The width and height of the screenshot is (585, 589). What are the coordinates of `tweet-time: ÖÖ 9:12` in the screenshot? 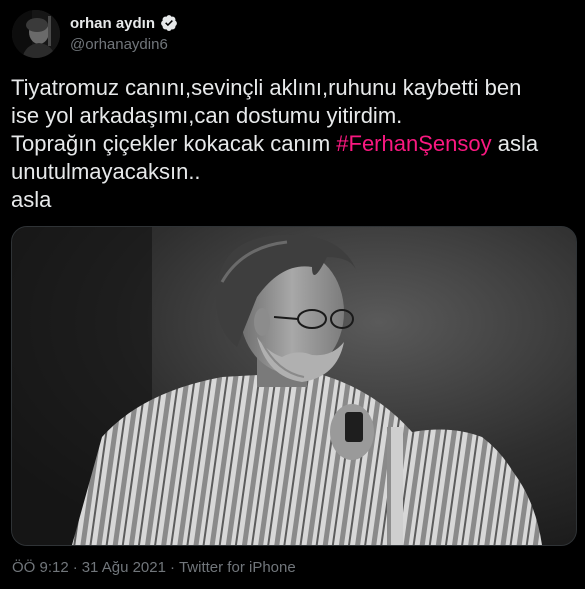 It's located at (40, 567).